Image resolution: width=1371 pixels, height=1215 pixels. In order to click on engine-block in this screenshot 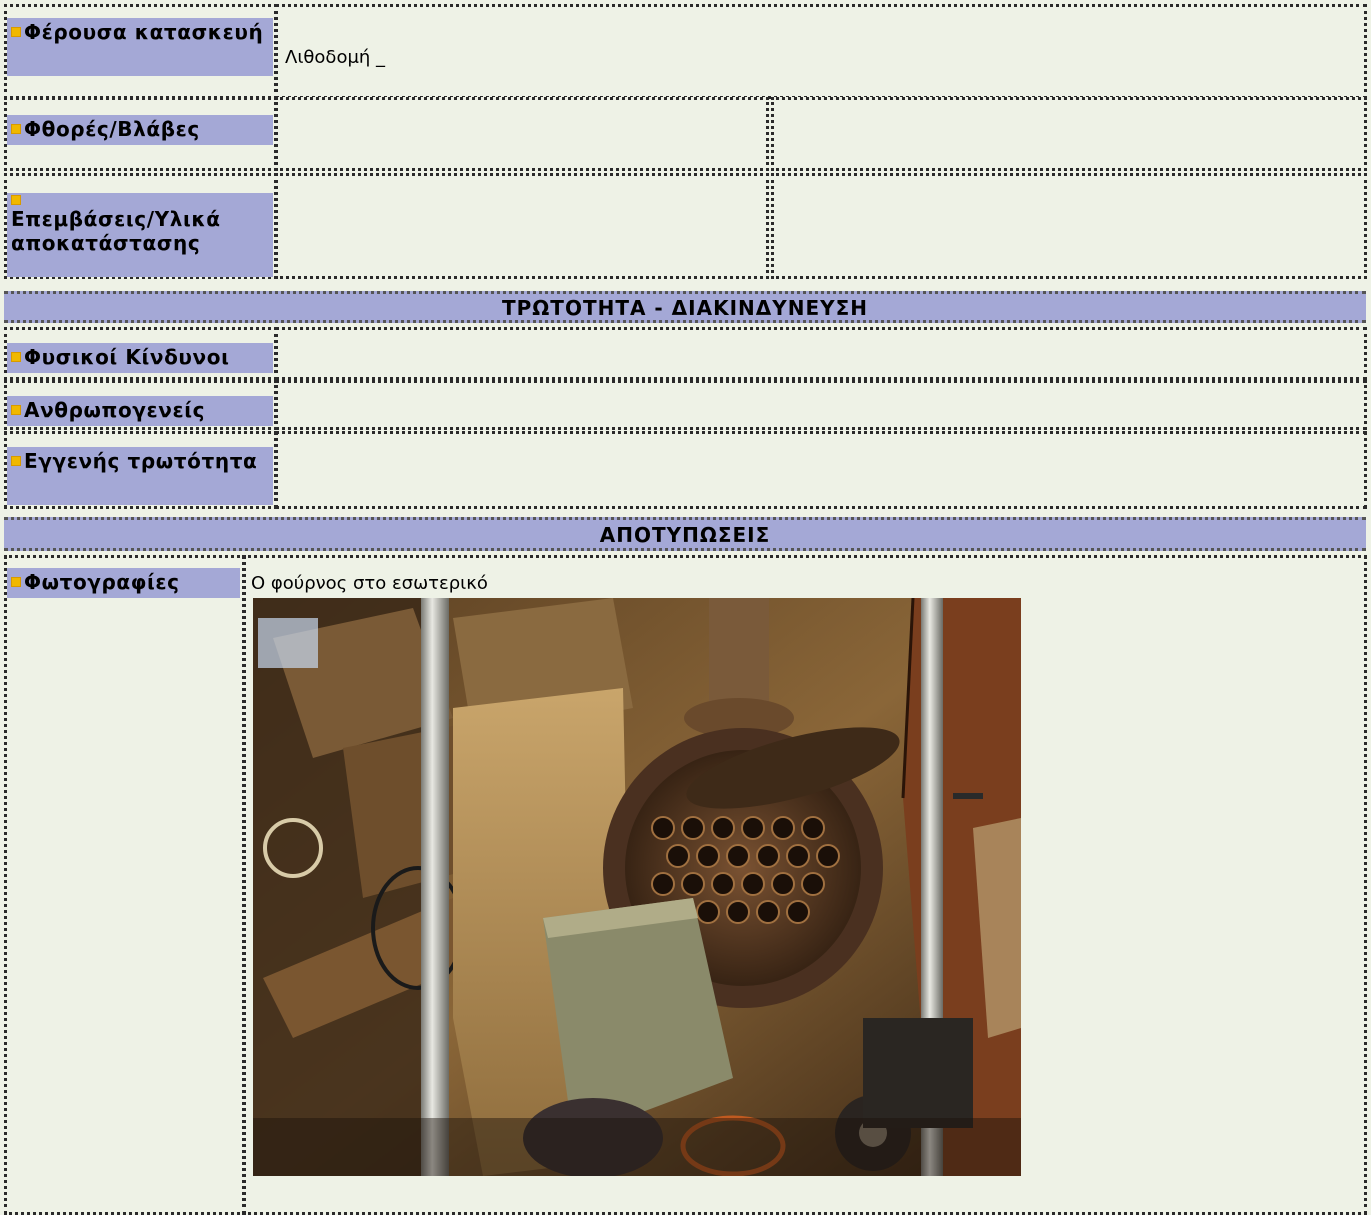, I will do `click(918, 1073)`.